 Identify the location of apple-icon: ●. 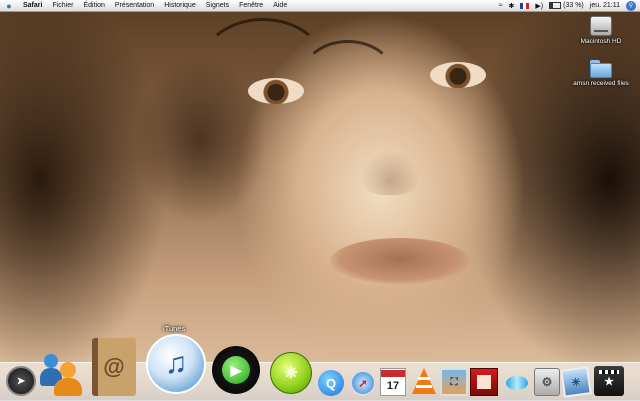
(9, 6).